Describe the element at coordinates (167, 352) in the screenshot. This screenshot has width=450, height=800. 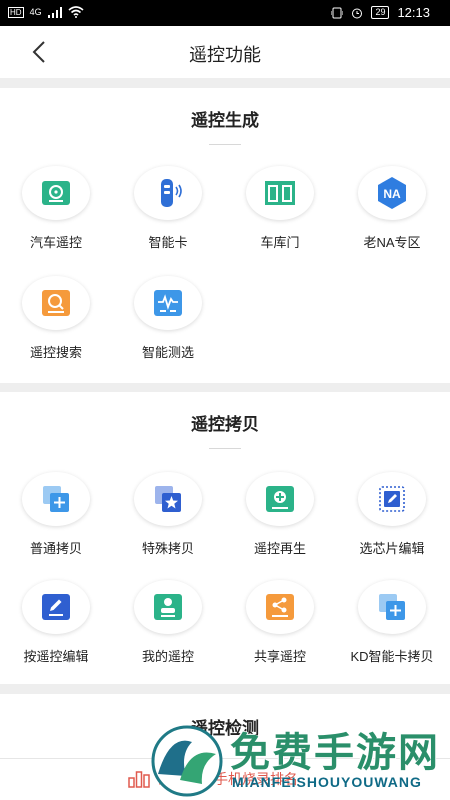
I see `item-label: 智能测选` at that location.